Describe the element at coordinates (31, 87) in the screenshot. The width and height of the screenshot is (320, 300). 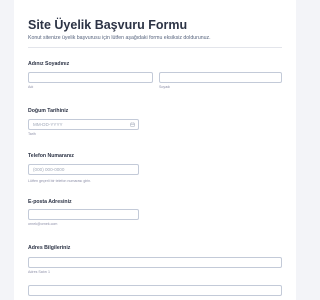
I see `first-name-sublabel: Adı` at that location.